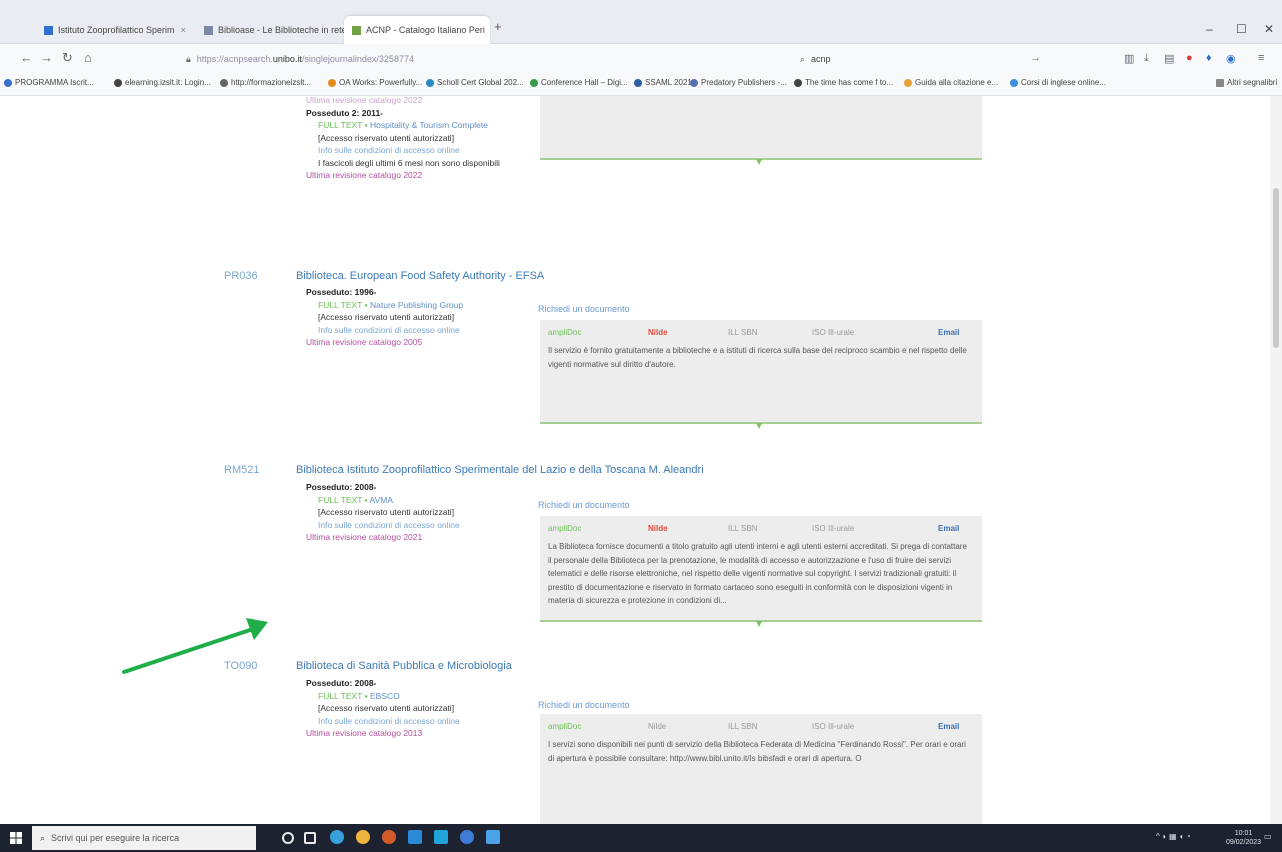  Describe the element at coordinates (1209, 29) in the screenshot. I see `minimize-icon: –` at that location.